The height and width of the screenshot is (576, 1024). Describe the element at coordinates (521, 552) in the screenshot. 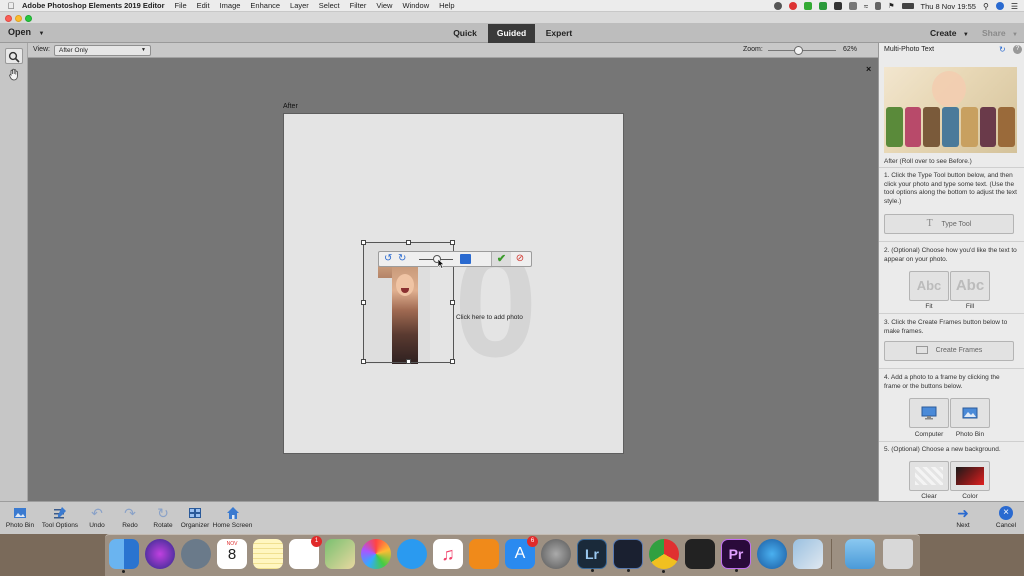

I see `app-store-icon: A 6` at that location.